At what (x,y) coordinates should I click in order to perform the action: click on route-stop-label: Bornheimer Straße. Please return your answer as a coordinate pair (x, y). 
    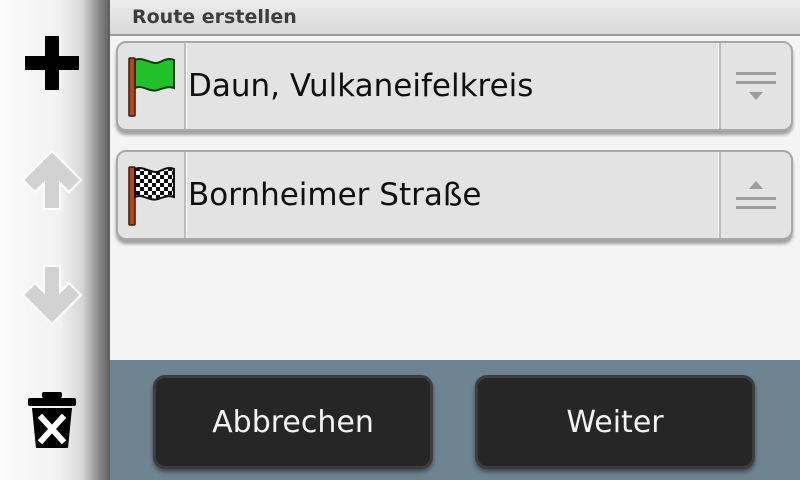
    Looking at the image, I should click on (335, 195).